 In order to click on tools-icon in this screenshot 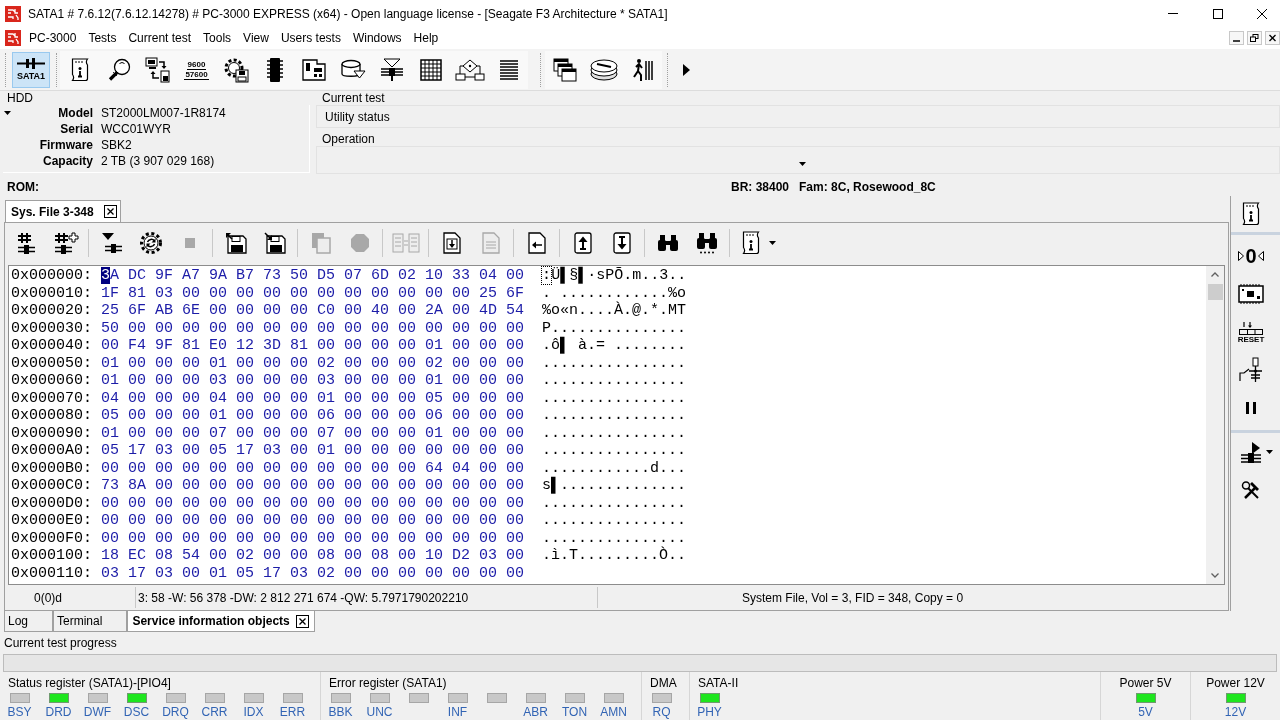, I will do `click(1251, 490)`.